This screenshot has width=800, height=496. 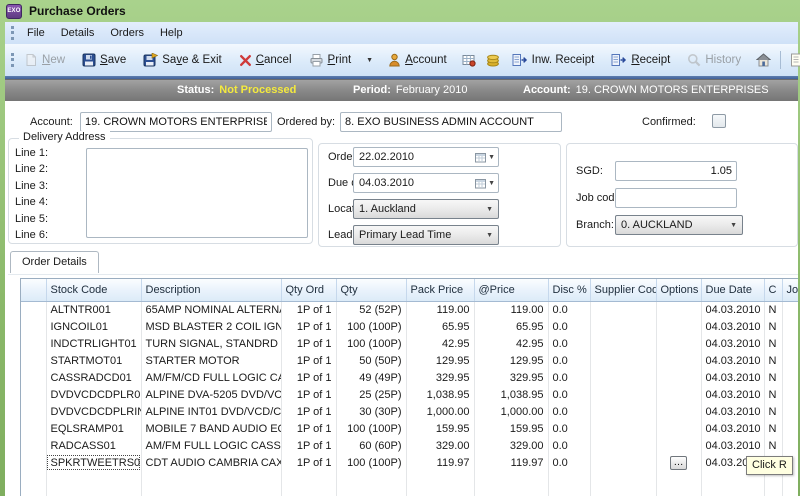 I want to click on tab-order-details: Order Details, so click(x=54, y=262).